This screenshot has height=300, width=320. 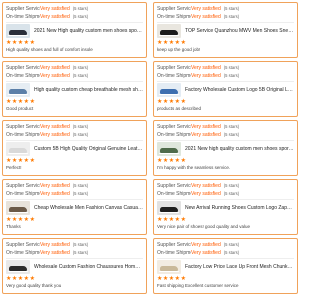 What do you see at coordinates (20, 108) in the screenshot?
I see `review-text: Good product` at bounding box center [20, 108].